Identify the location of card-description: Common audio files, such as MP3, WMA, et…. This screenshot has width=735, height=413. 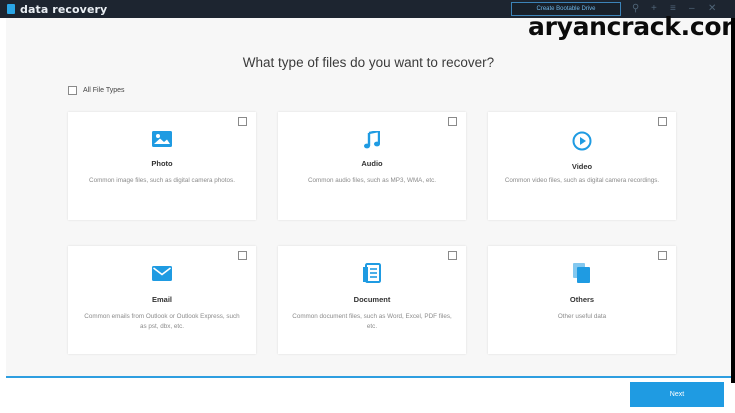
(372, 180).